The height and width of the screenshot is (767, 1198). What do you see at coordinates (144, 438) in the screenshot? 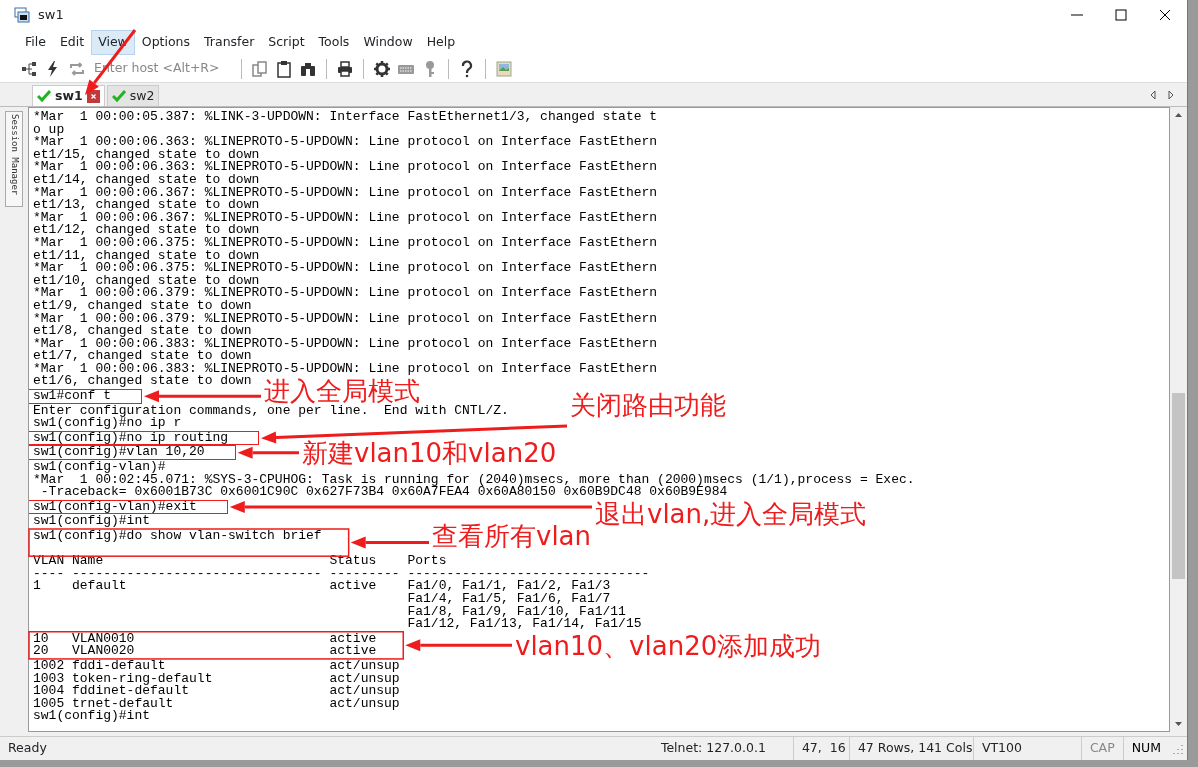
I see `terminal-line: sw1(config)#no ip routing` at bounding box center [144, 438].